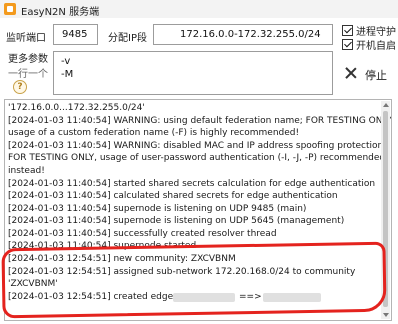 The width and height of the screenshot is (398, 324). Describe the element at coordinates (386, 105) in the screenshot. I see `scroll-up-arrow-icon` at that location.